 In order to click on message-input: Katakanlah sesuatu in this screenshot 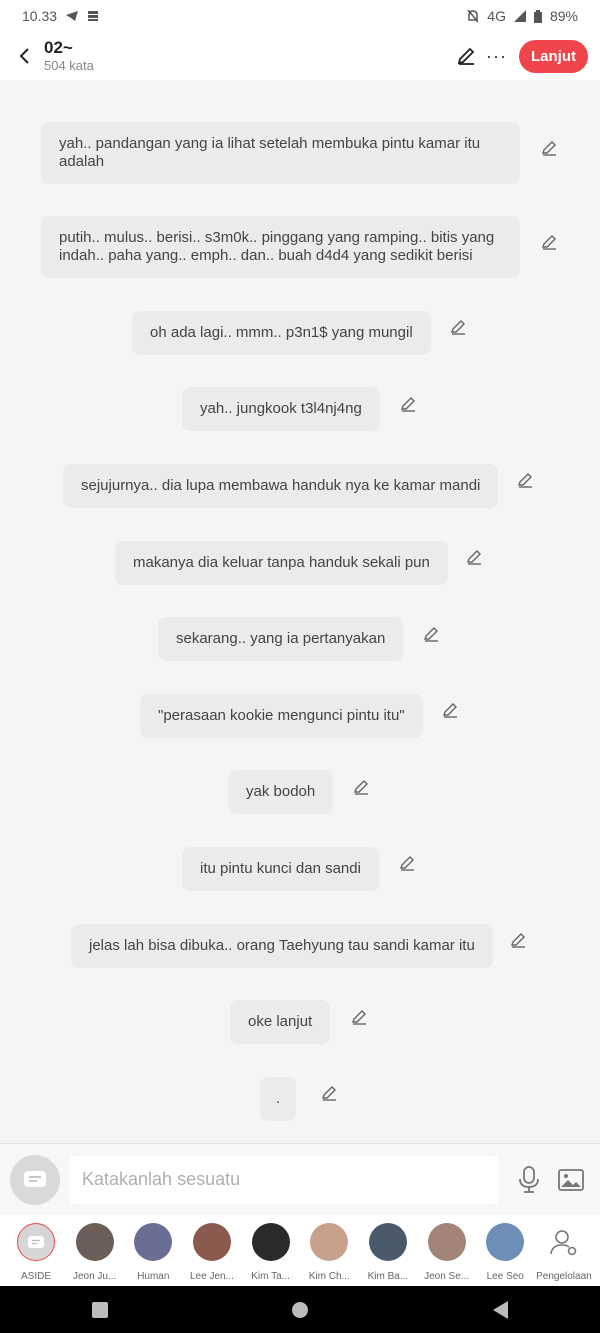, I will do `click(284, 1179)`.